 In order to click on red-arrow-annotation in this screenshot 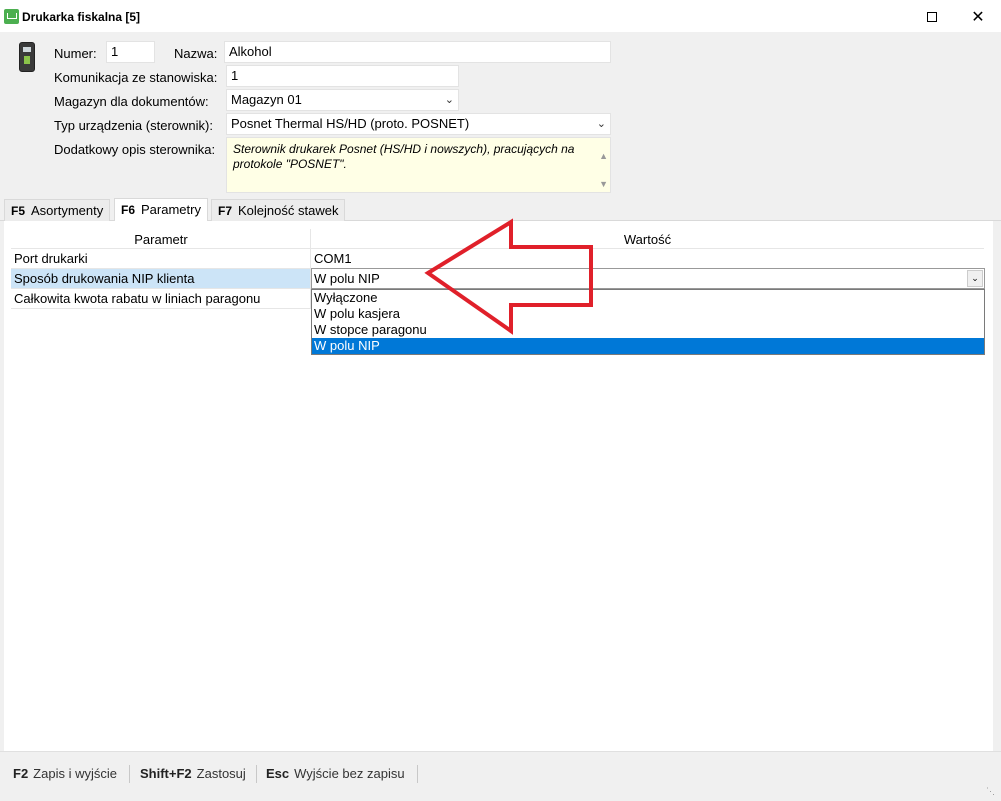, I will do `click(508, 276)`.